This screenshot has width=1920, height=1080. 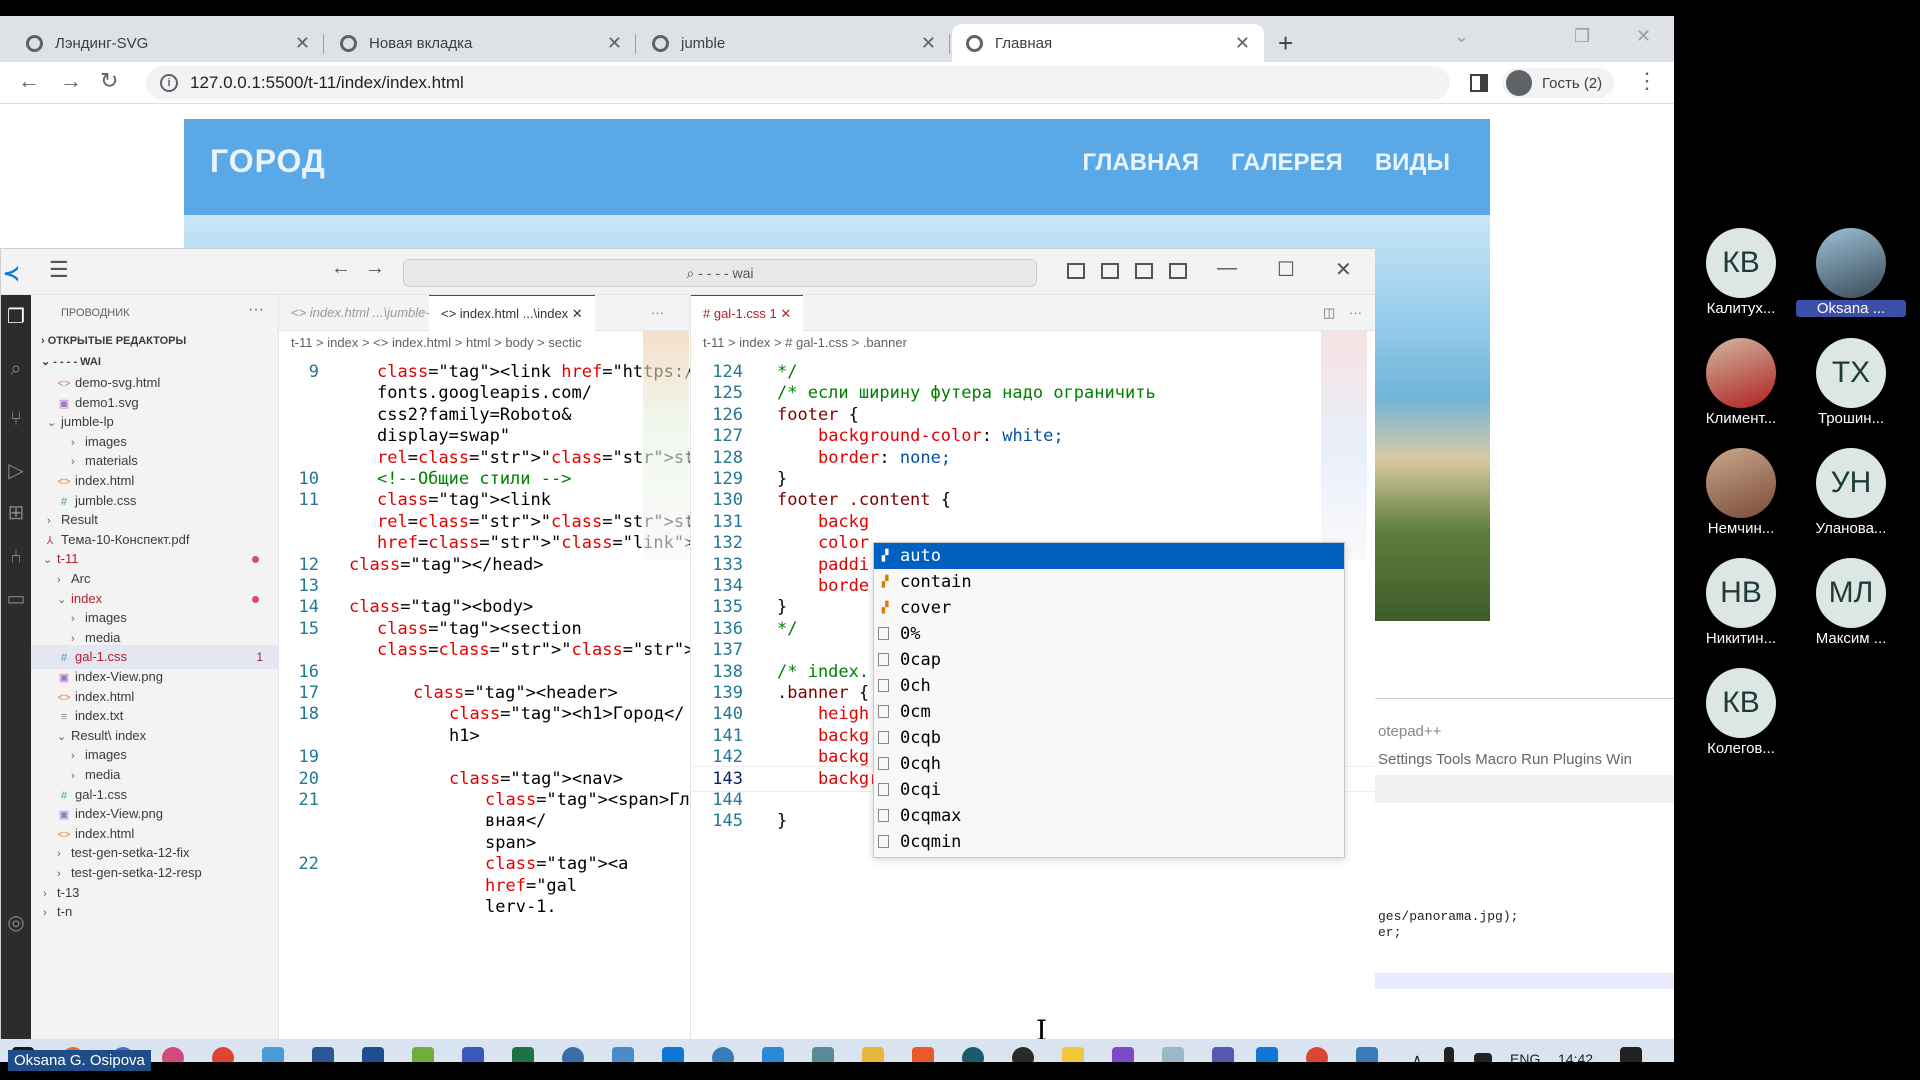 What do you see at coordinates (1109, 634) in the screenshot?
I see `suggestion-item: 0%` at bounding box center [1109, 634].